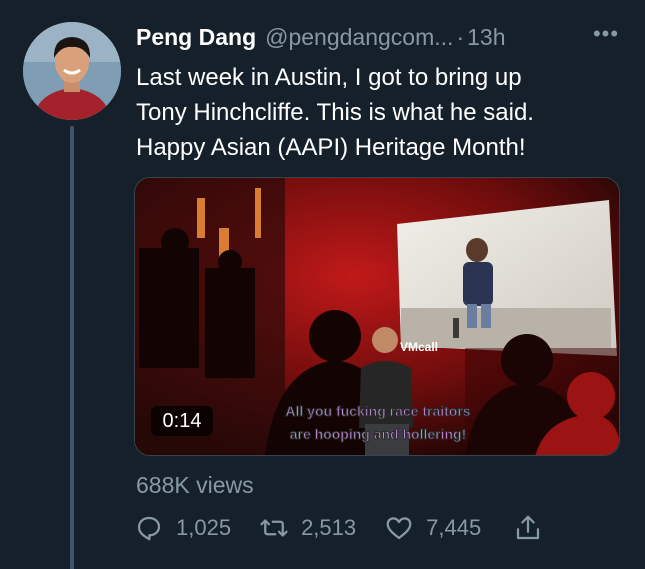  I want to click on author-name: Peng Dang, so click(196, 37).